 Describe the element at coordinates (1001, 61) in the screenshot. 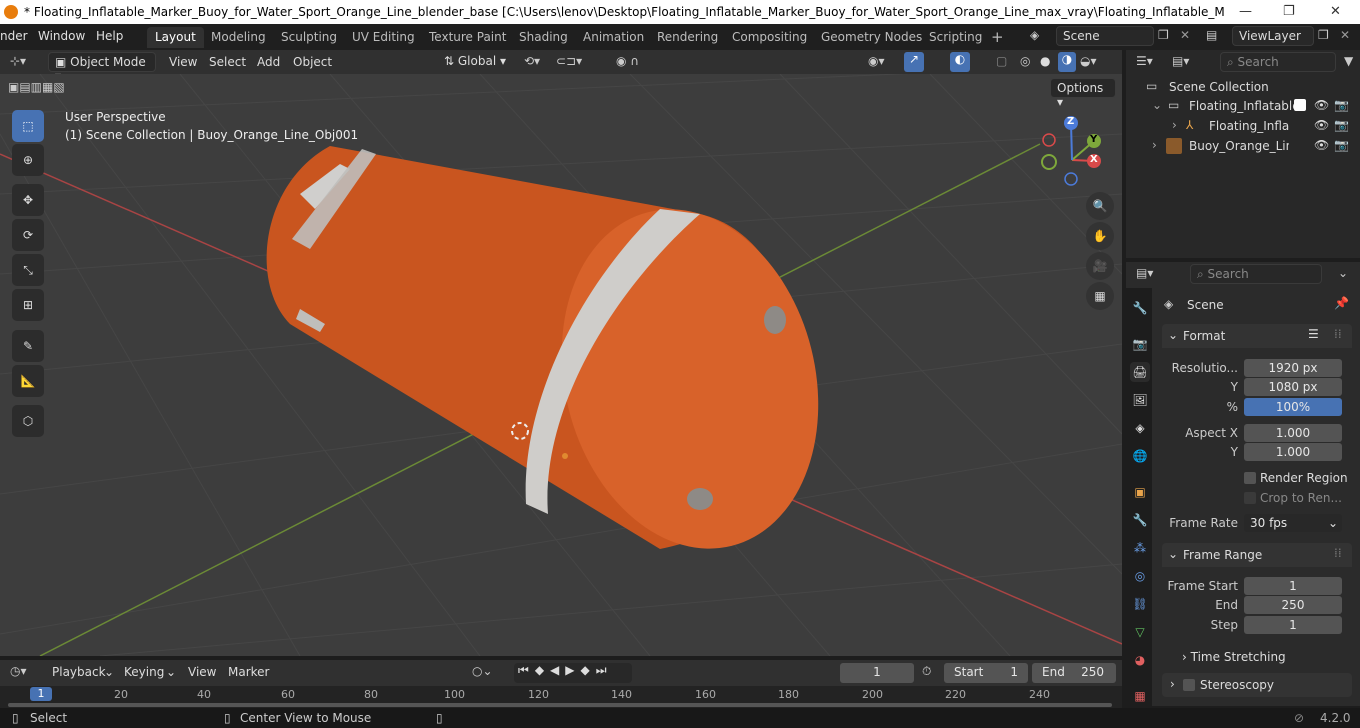

I see `xray-icon: ▢` at that location.